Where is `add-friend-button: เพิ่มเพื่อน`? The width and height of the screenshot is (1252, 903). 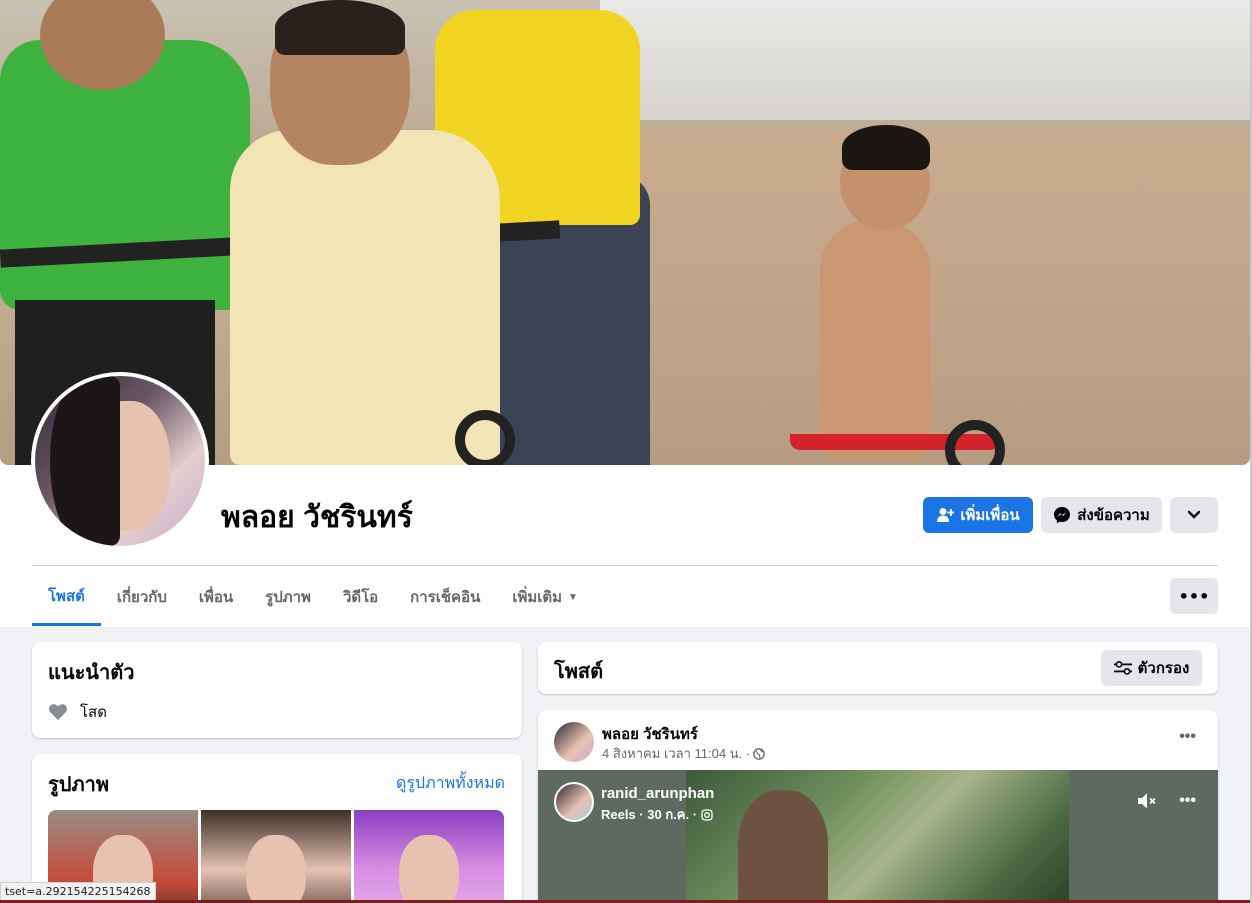 add-friend-button: เพิ่มเพื่อน is located at coordinates (978, 515).